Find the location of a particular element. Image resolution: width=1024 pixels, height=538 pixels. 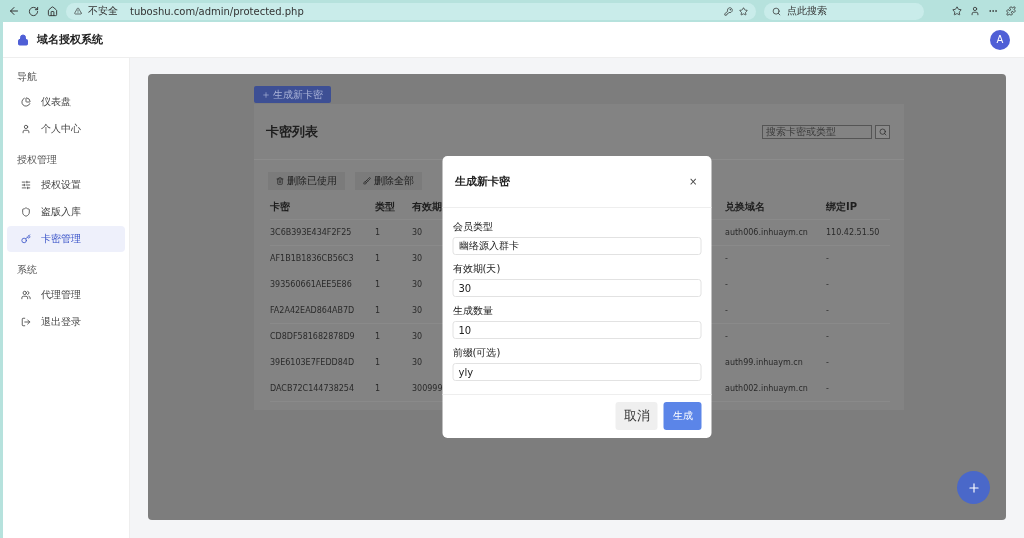

table-cell: DACB72C144738254 is located at coordinates (312, 388).